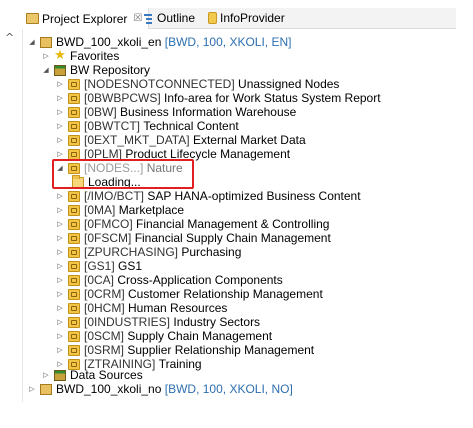 The width and height of the screenshot is (473, 428). I want to click on infoarea-description: SAP HANA-optimized Business Content, so click(254, 196).